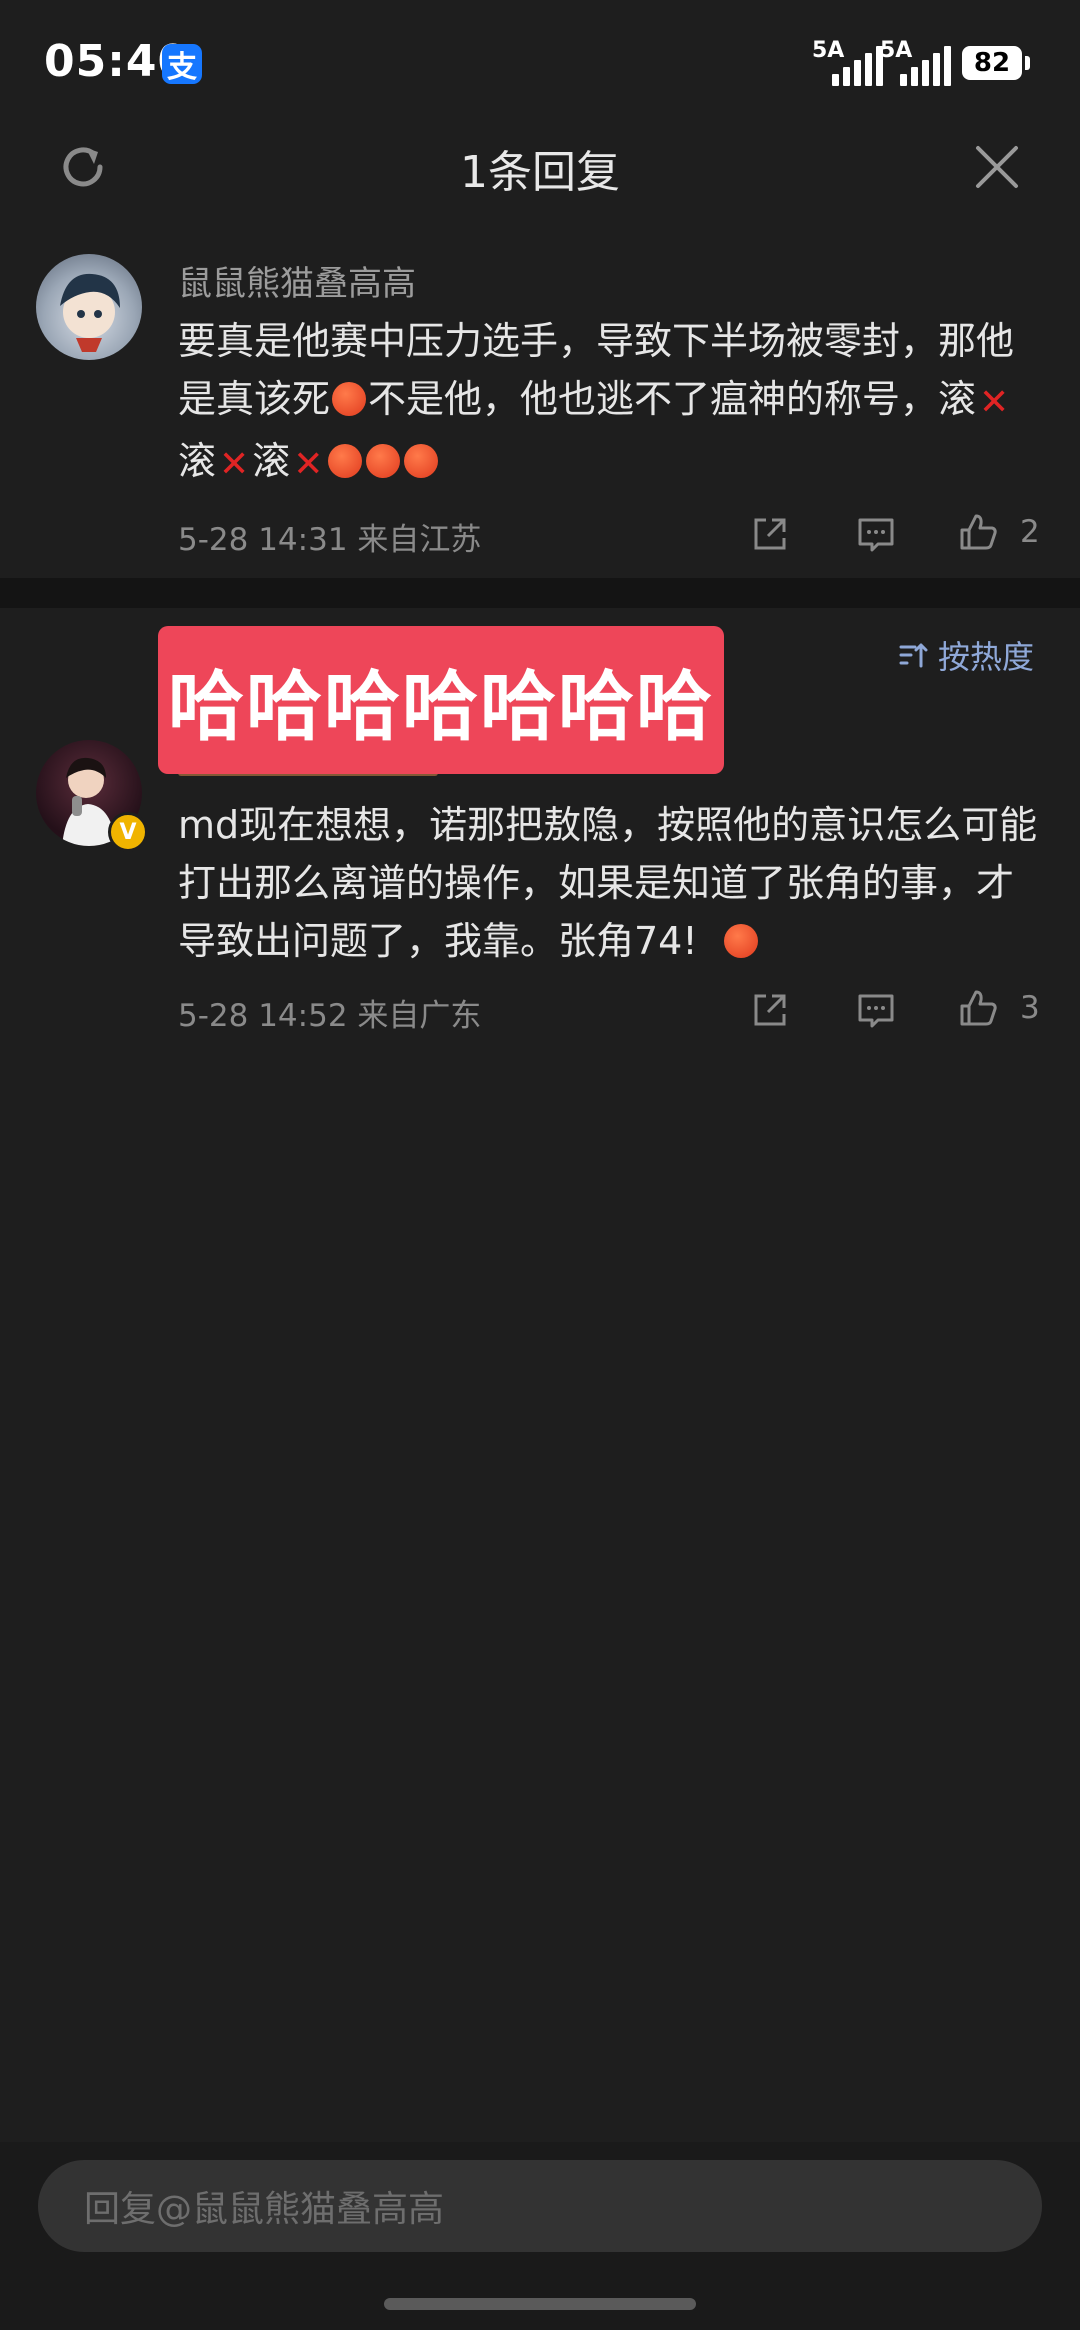  Describe the element at coordinates (672, 399) in the screenshot. I see `comment-text-part2: 不是他，他也逃不了瘟神的称号，滚` at that location.